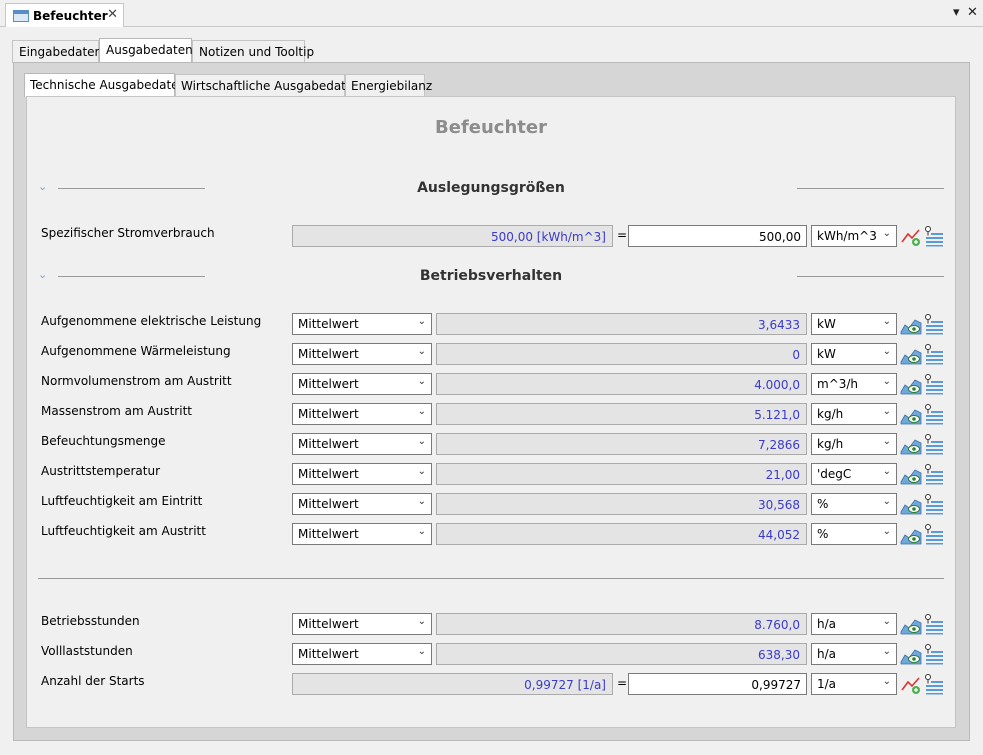 Image resolution: width=983 pixels, height=755 pixels. Describe the element at coordinates (847, 236) in the screenshot. I see `unit-select-value: kWh/m^3` at that location.